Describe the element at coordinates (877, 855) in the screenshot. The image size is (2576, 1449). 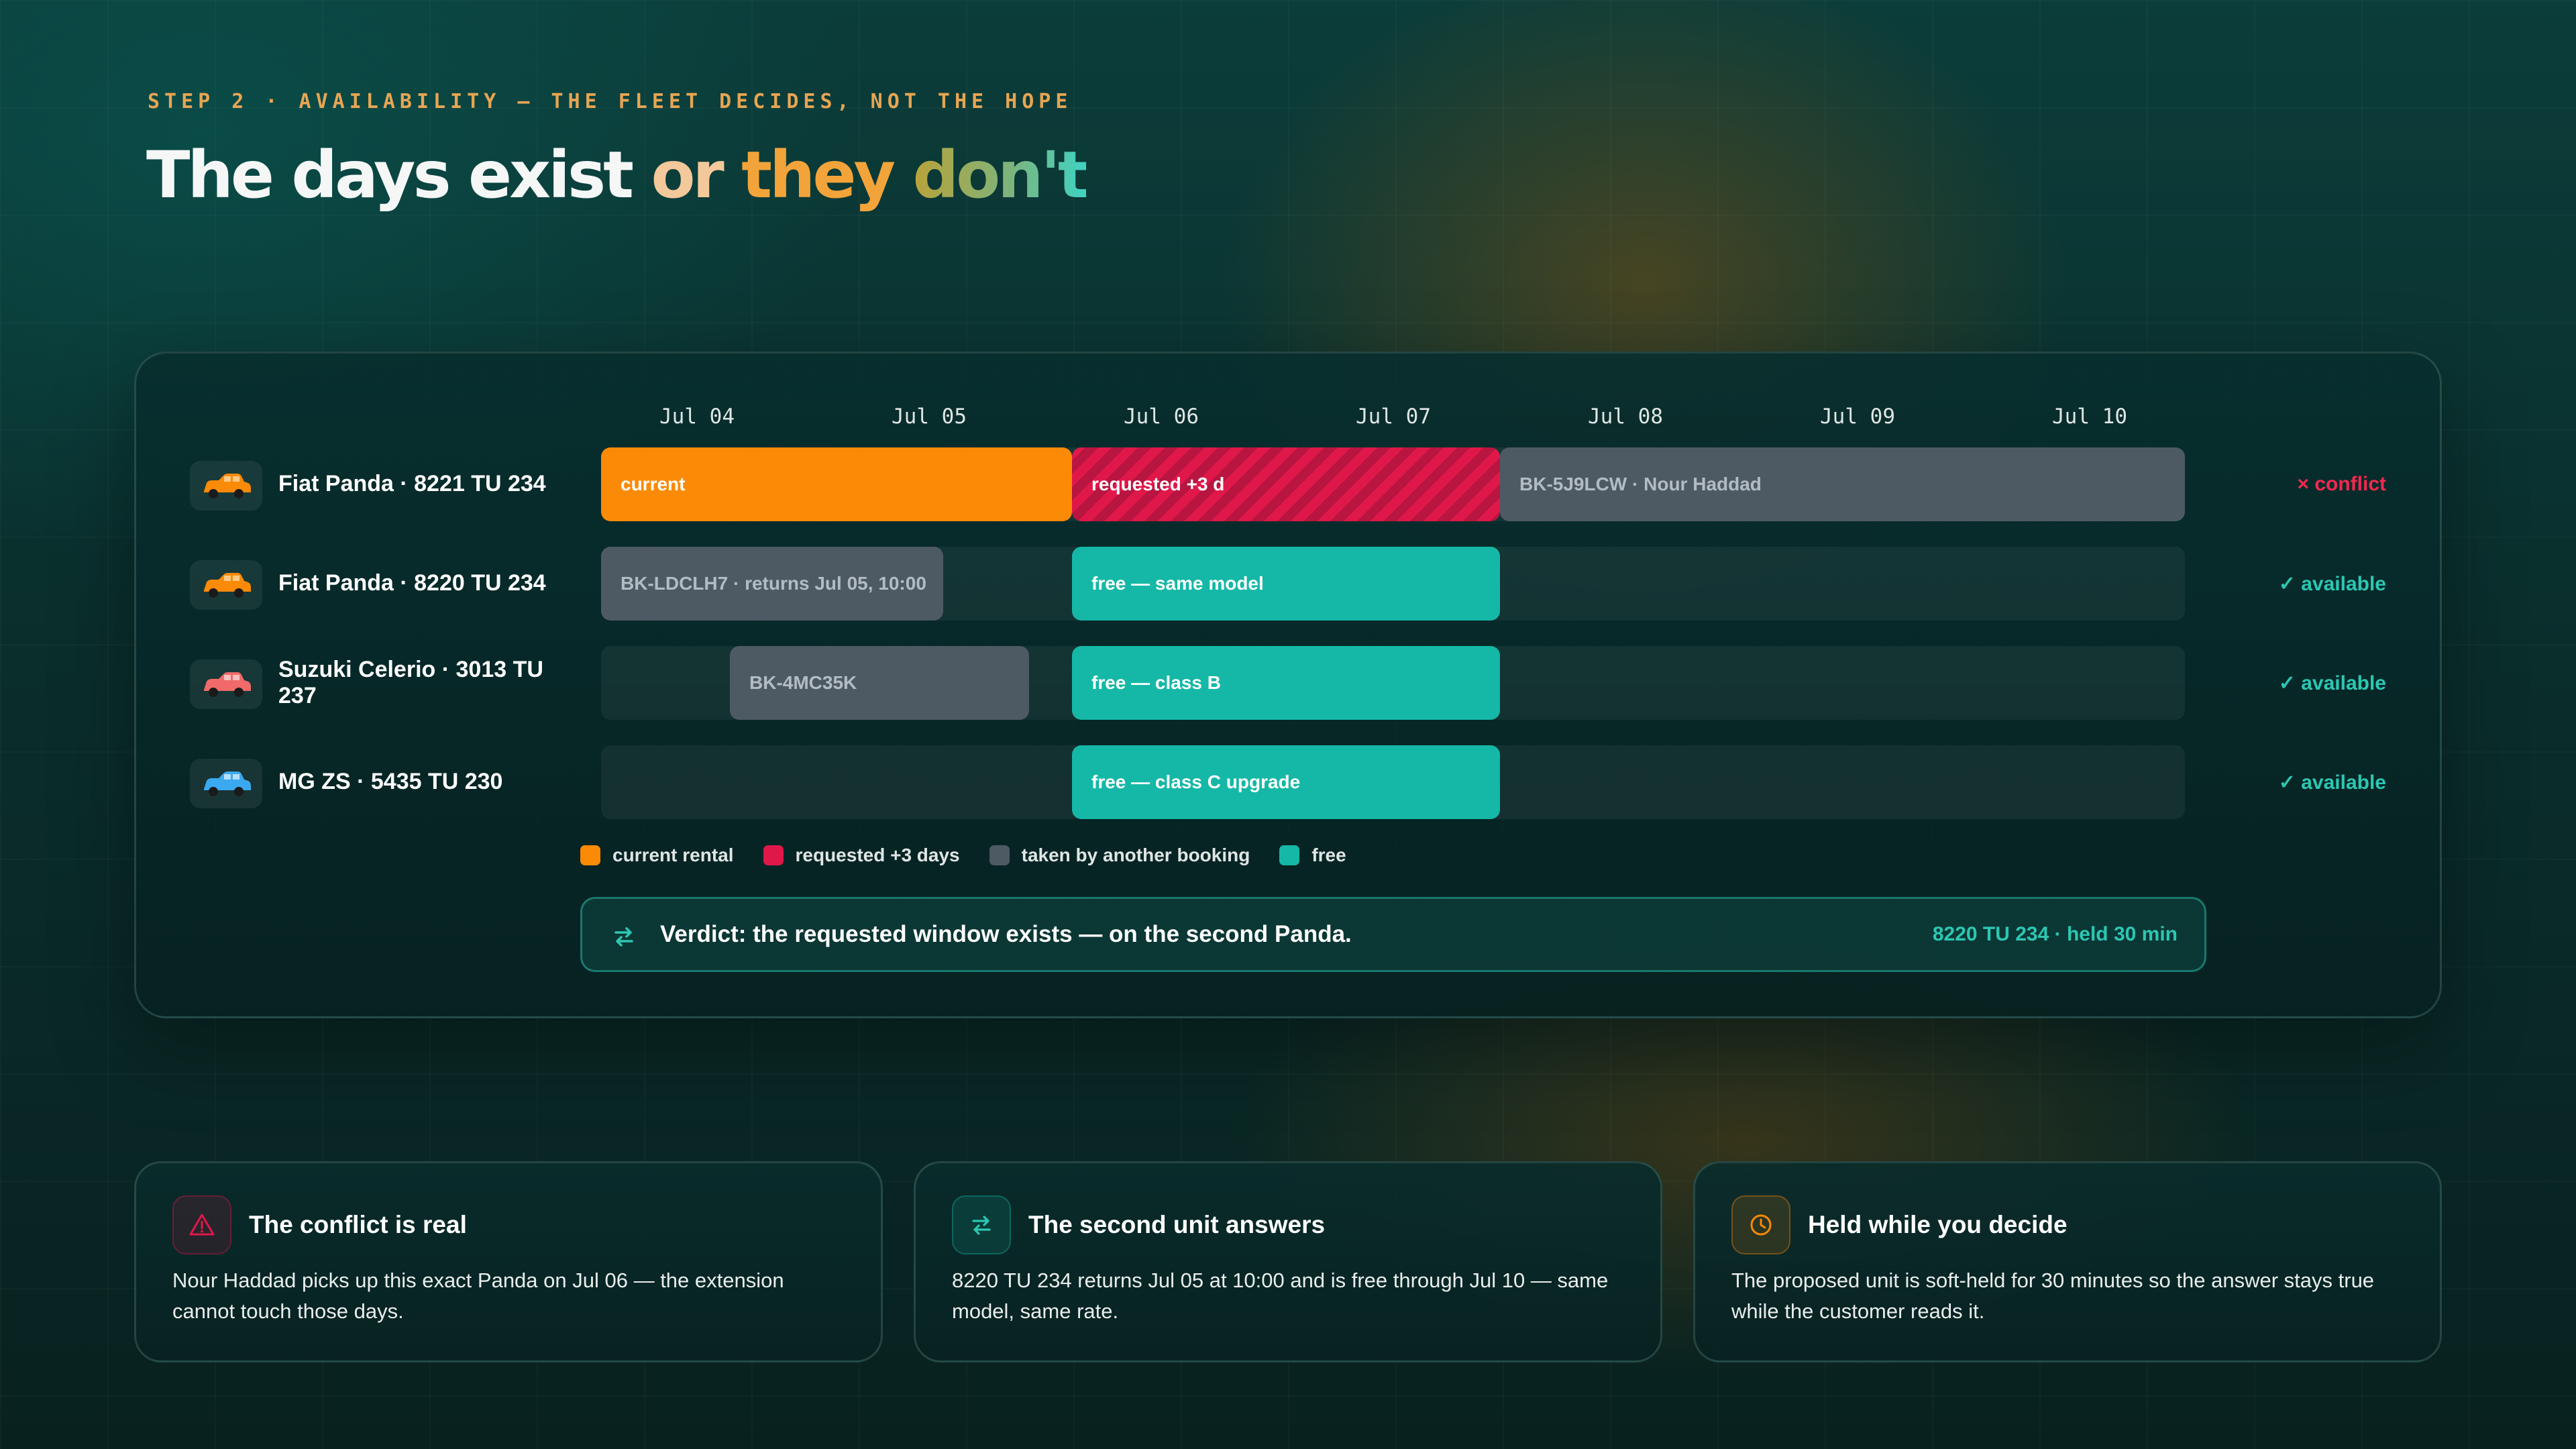
I see `legend-label: requested +3 days` at that location.